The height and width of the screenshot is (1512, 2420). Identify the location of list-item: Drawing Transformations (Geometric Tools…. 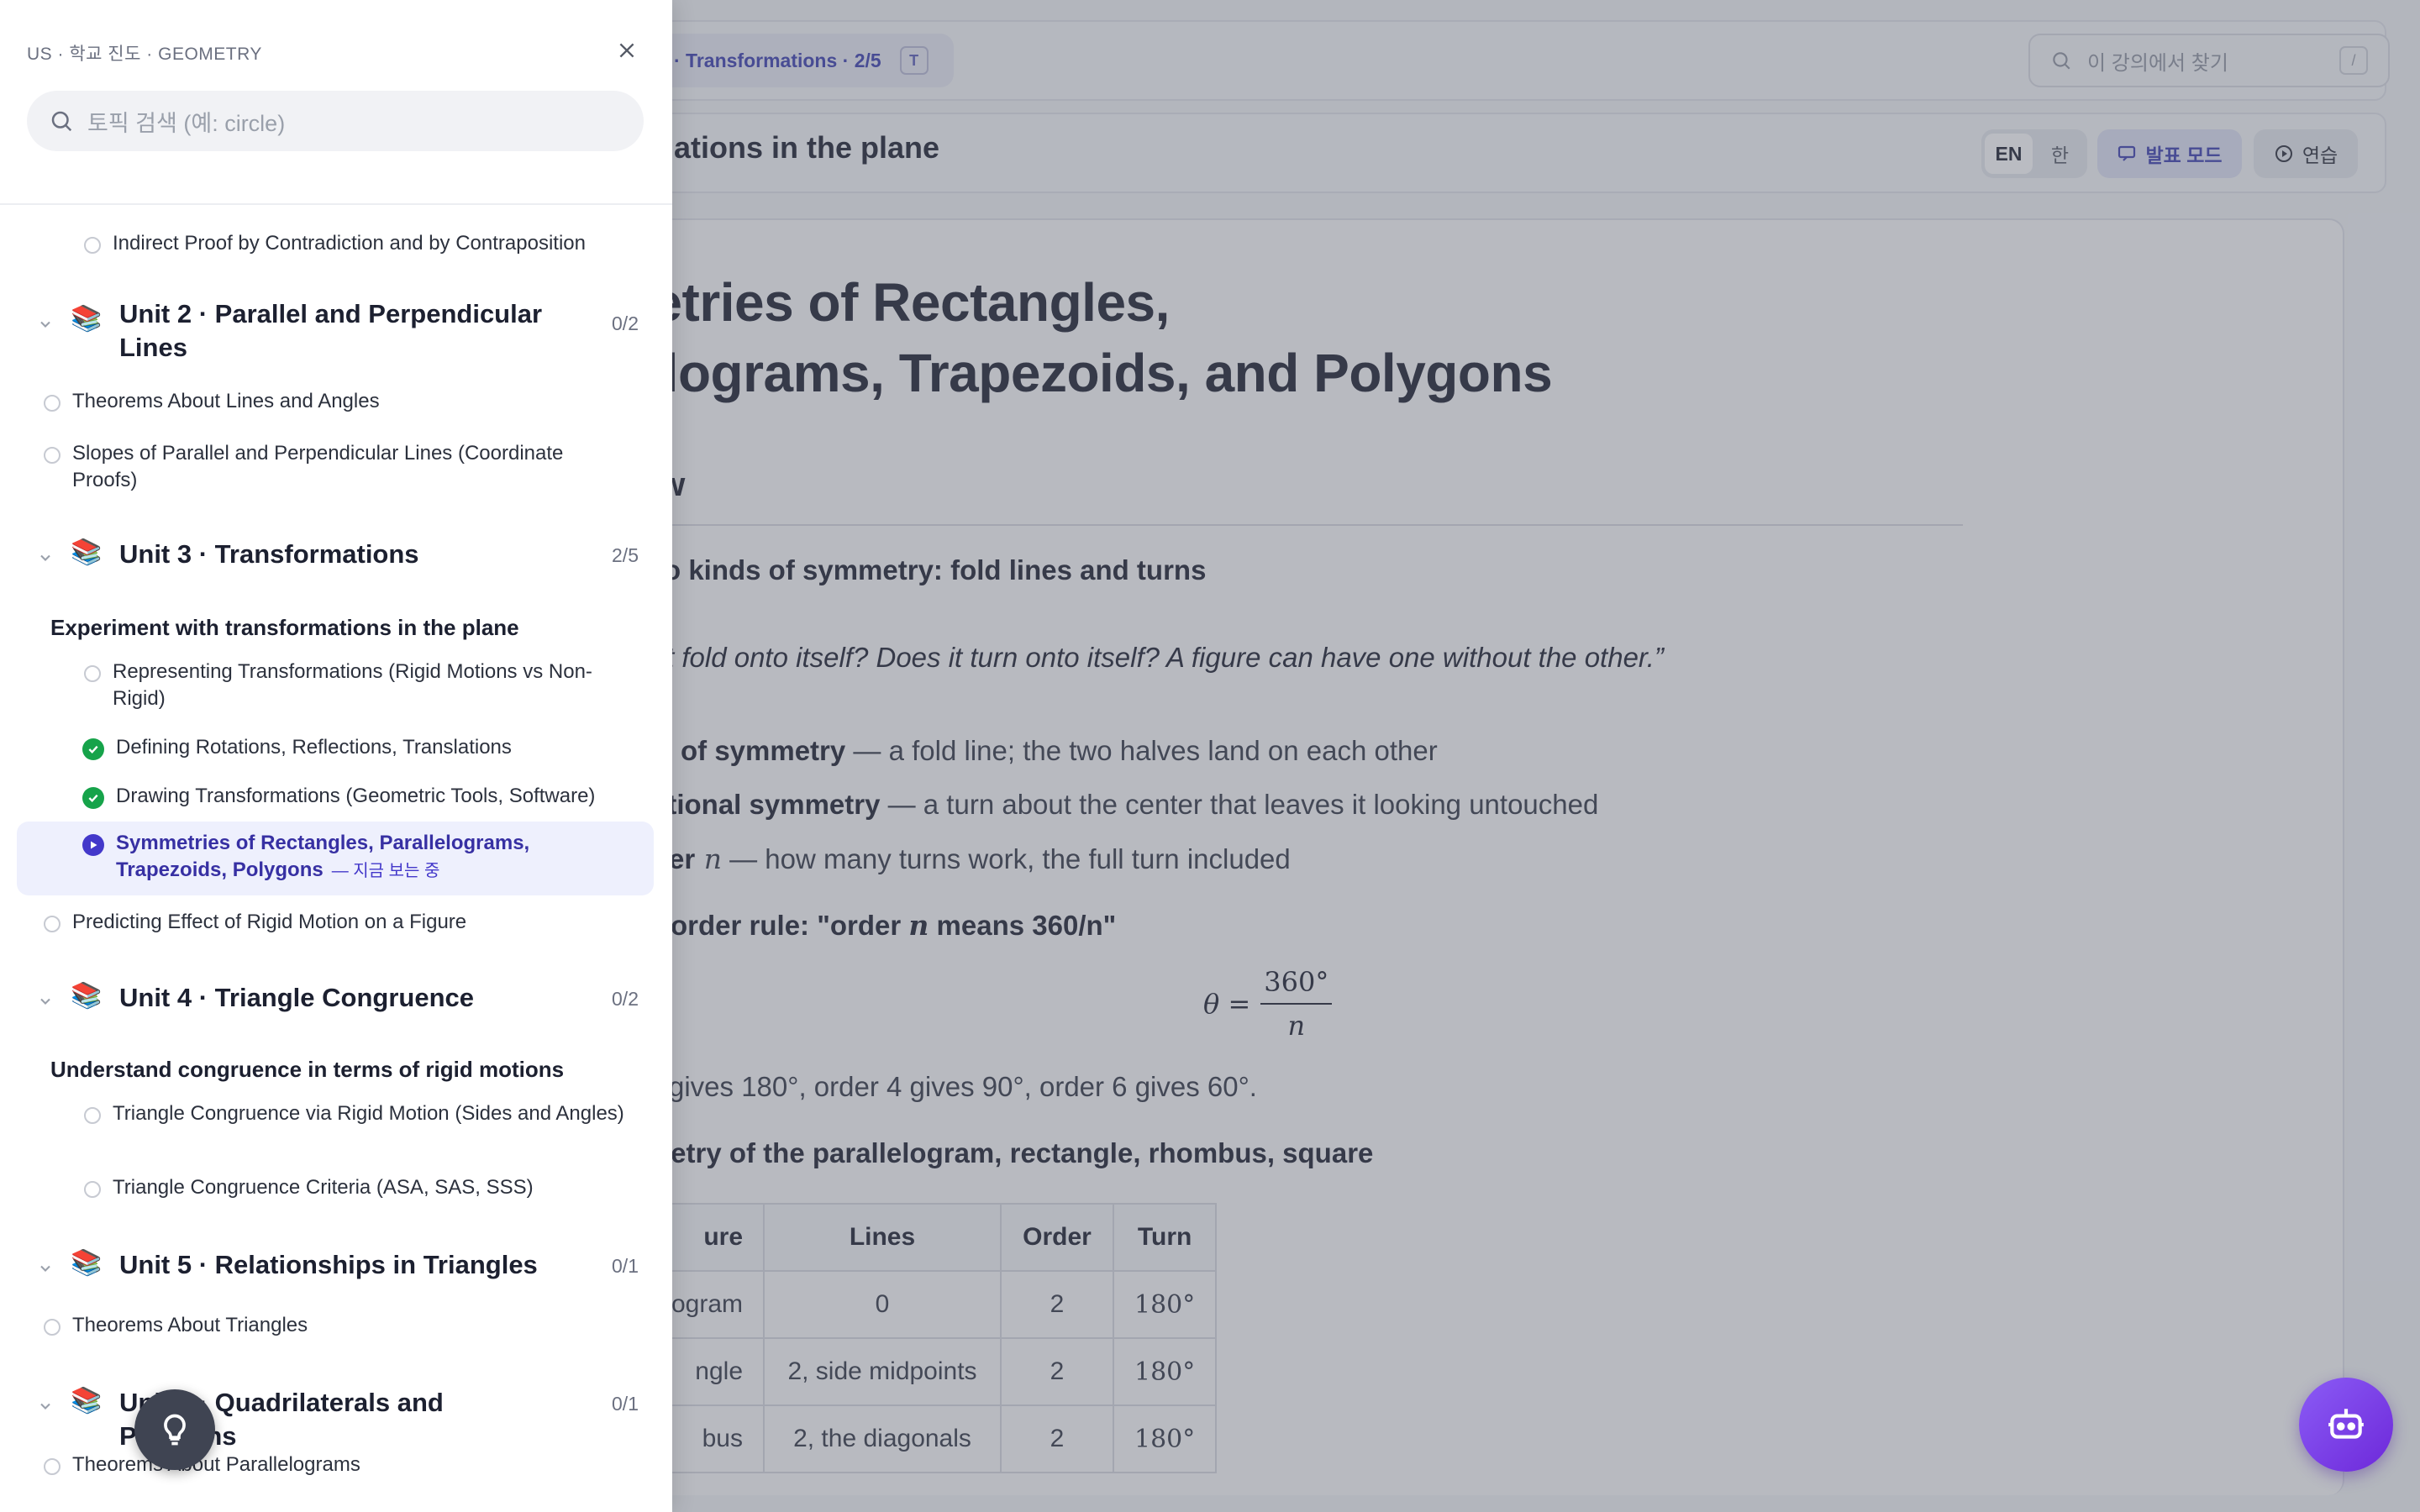
(368, 796).